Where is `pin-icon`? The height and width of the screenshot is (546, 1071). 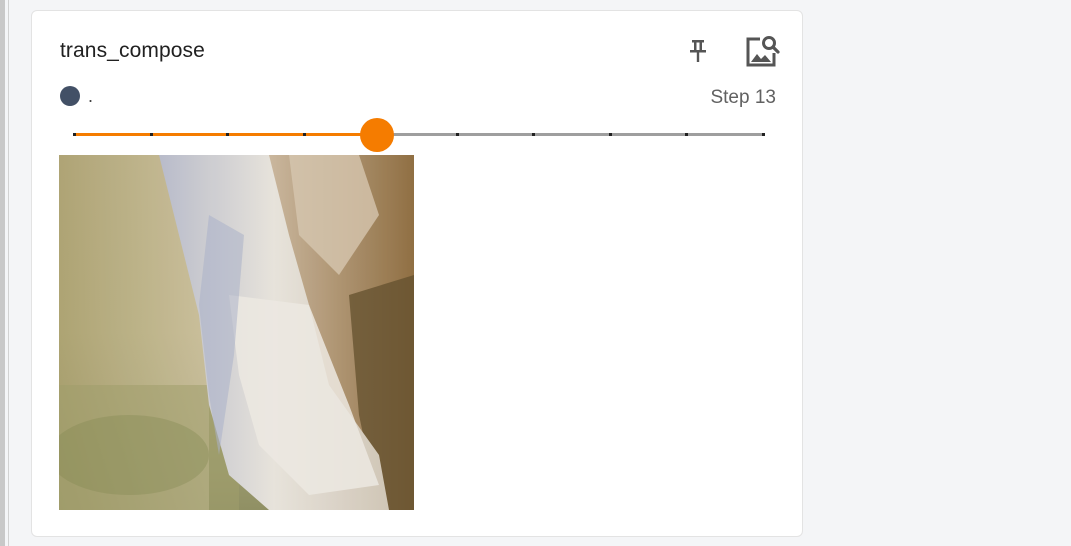 pin-icon is located at coordinates (698, 53).